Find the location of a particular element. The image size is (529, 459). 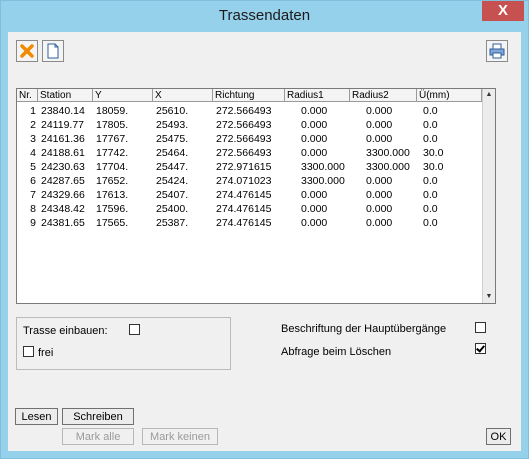

column-header-richtung: Richtung is located at coordinates (249, 95).